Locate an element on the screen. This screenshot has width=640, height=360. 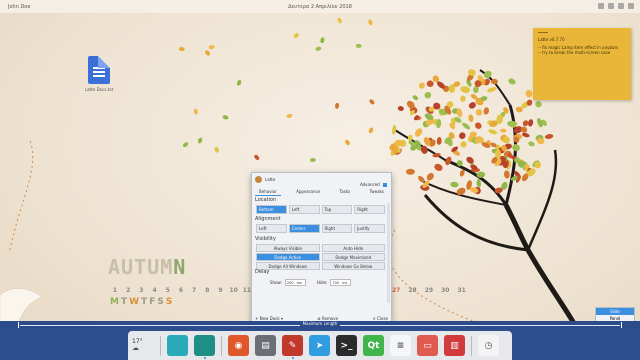
location-top-label: Top is located at coordinates (328, 209).